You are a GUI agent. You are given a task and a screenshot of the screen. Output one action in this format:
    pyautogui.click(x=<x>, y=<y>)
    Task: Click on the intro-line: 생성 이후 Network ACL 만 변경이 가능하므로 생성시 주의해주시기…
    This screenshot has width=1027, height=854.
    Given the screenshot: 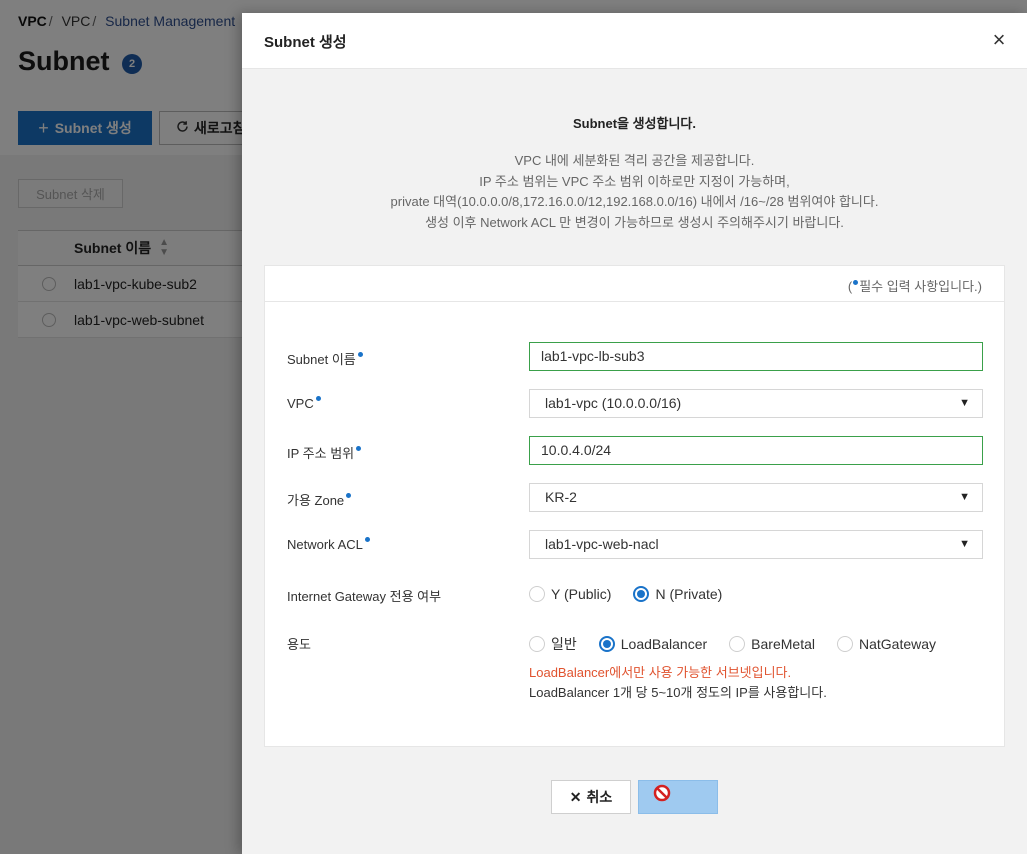 What is the action you would take?
    pyautogui.click(x=634, y=222)
    